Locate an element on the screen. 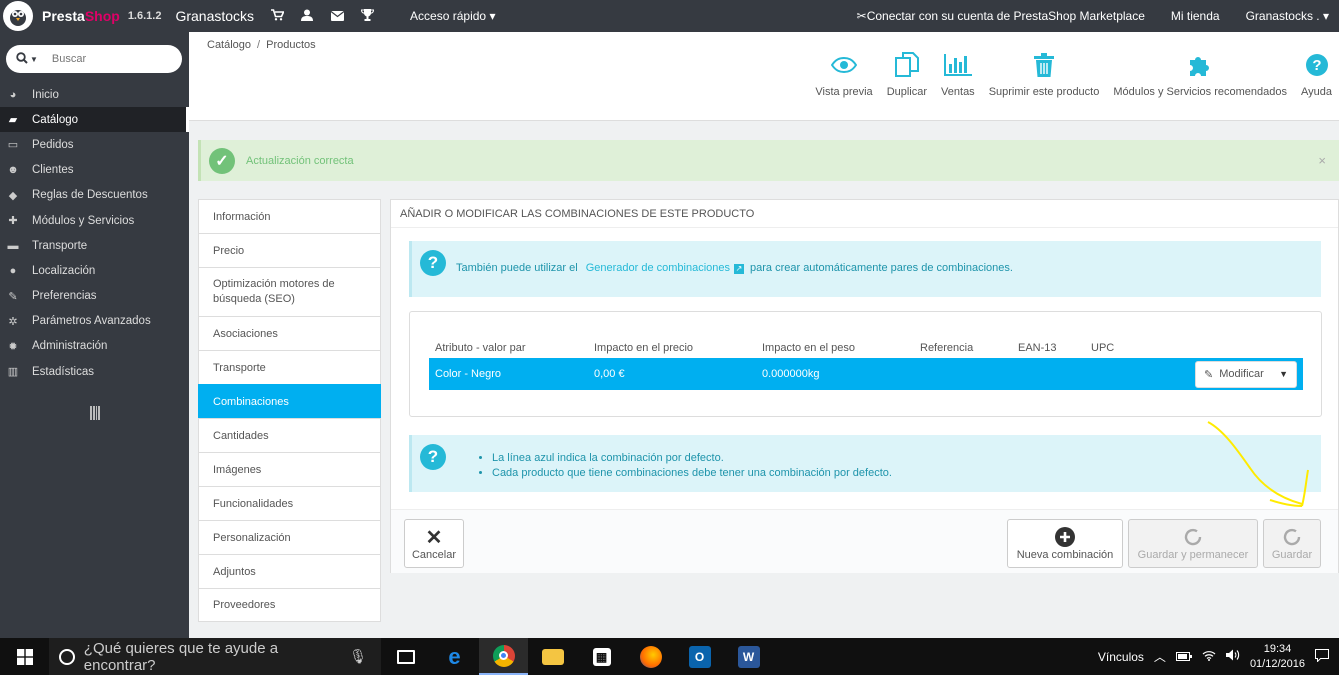 Image resolution: width=1339 pixels, height=675 pixels. file-explorer-app is located at coordinates (552, 656).